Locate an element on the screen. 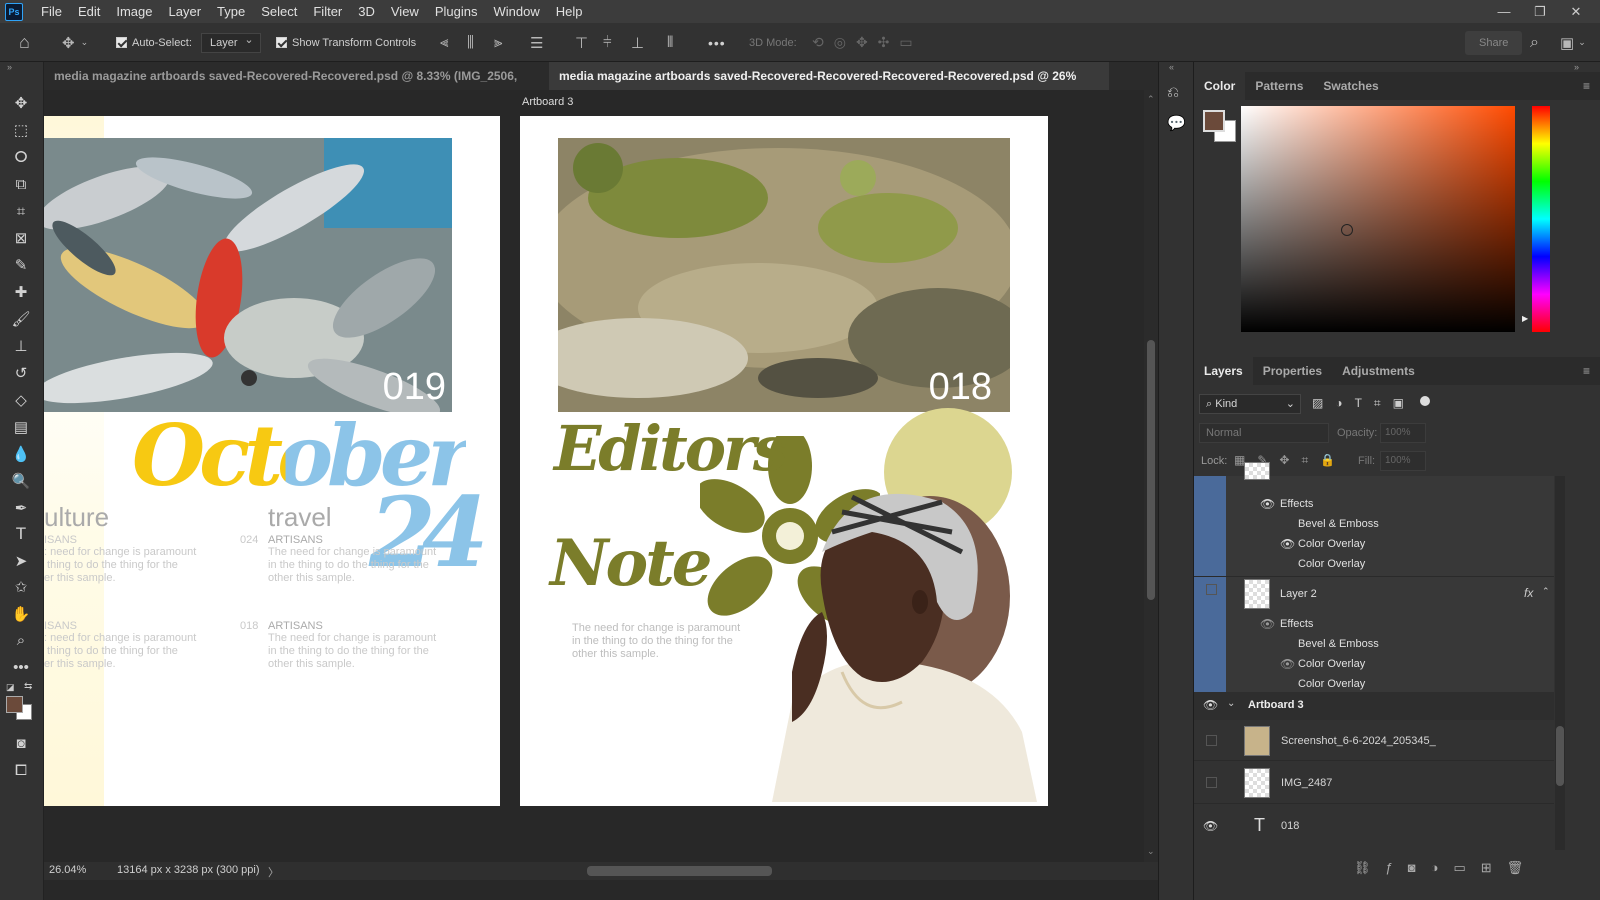  default-colors-icon: ◪ is located at coordinates (10, 687).